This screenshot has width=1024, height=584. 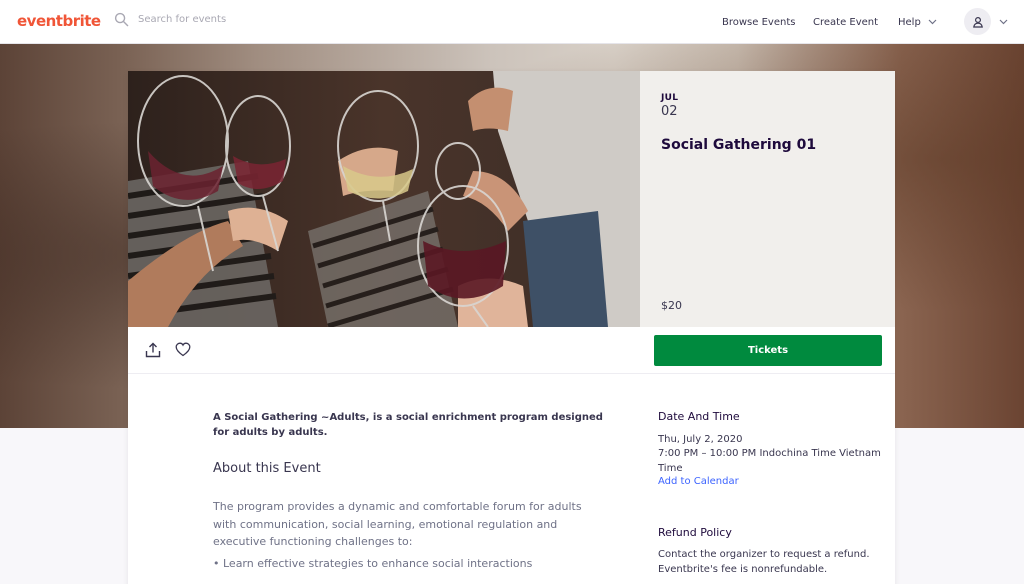 I want to click on help-label: Help, so click(x=909, y=22).